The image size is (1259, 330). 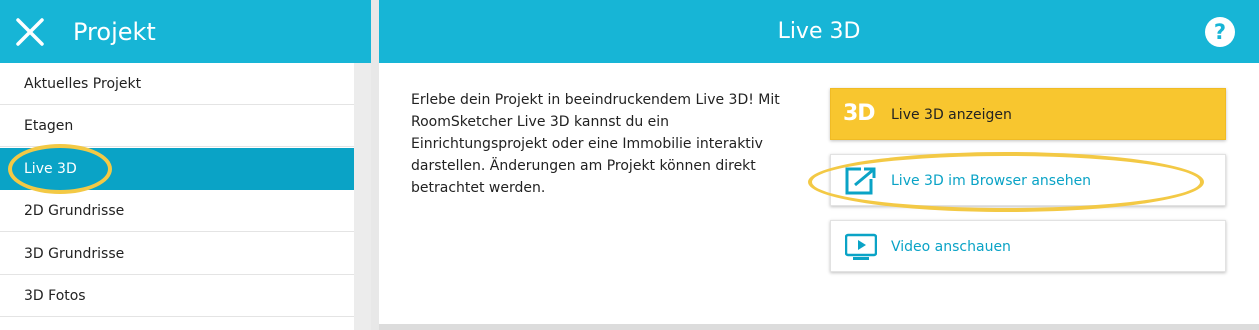 I want to click on video-play-icon, so click(x=861, y=246).